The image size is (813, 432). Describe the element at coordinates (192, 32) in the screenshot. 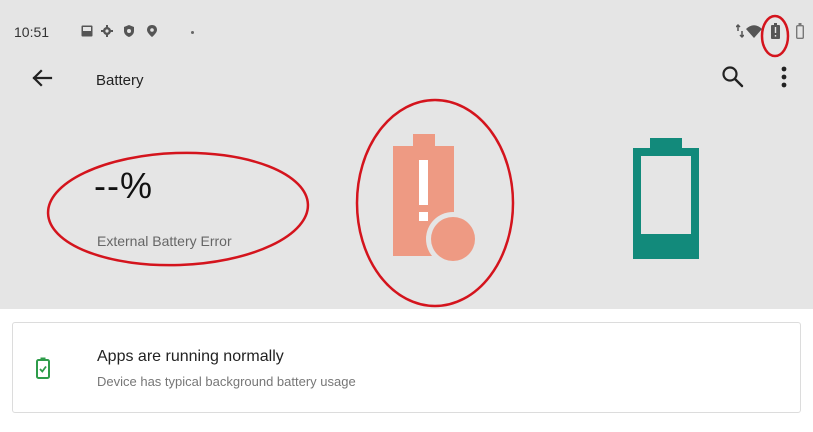

I see `dot-icon` at that location.